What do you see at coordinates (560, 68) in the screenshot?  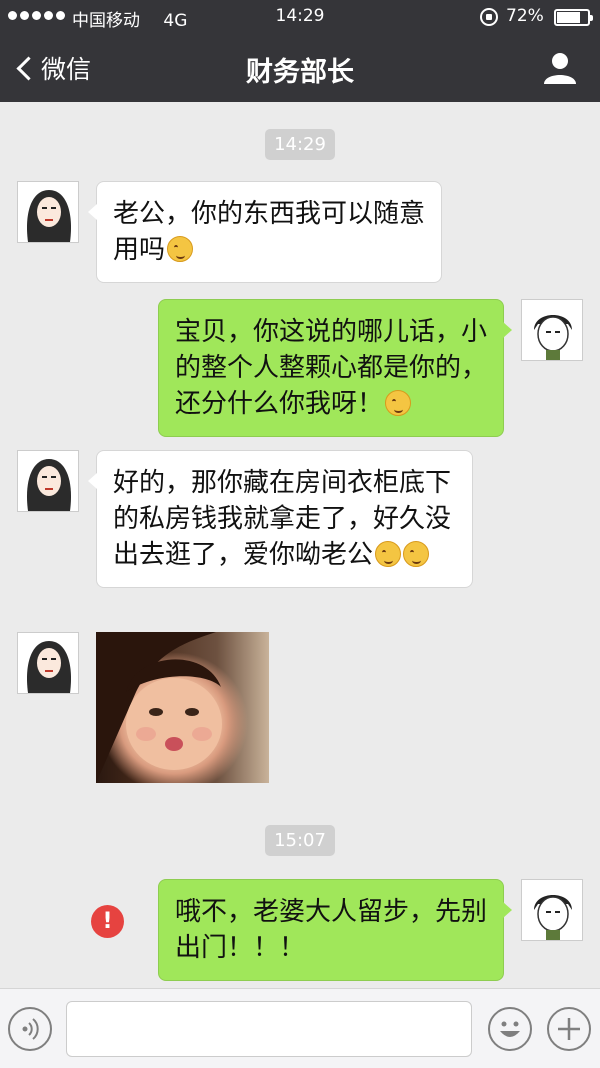 I see `person-icon` at bounding box center [560, 68].